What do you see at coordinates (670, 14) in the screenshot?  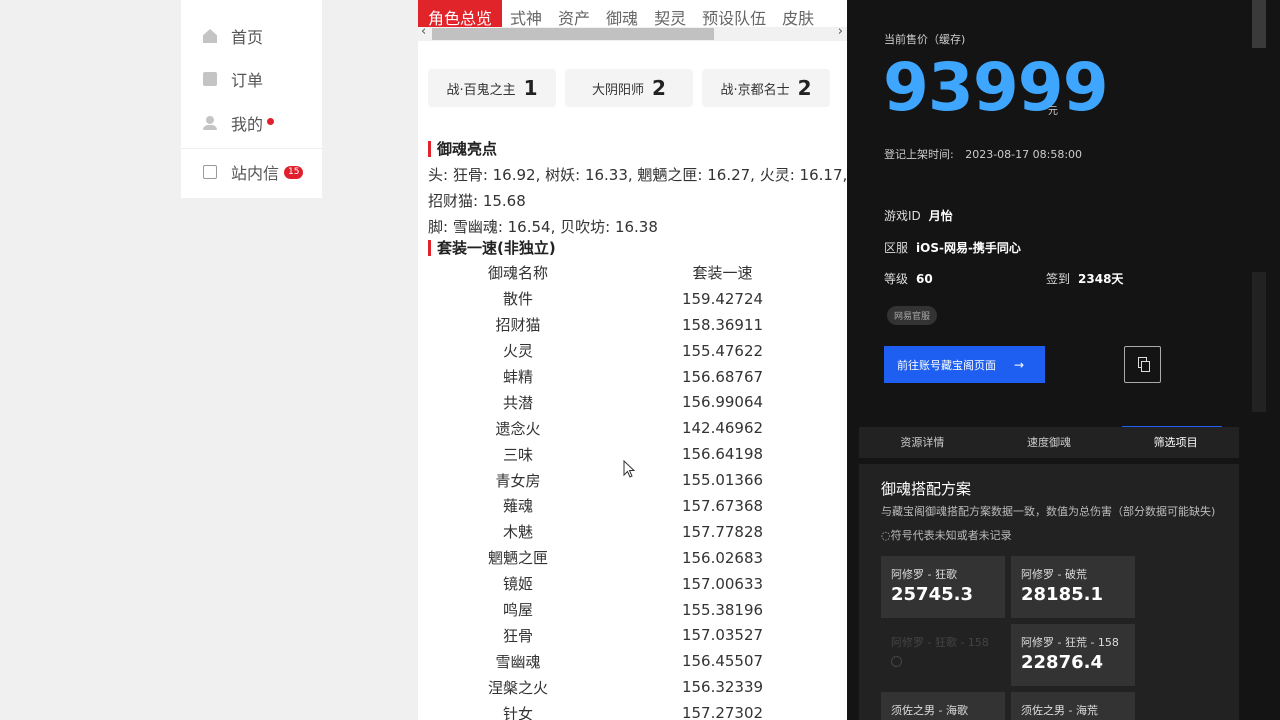 I see `tab-contract-spirit: 契灵` at bounding box center [670, 14].